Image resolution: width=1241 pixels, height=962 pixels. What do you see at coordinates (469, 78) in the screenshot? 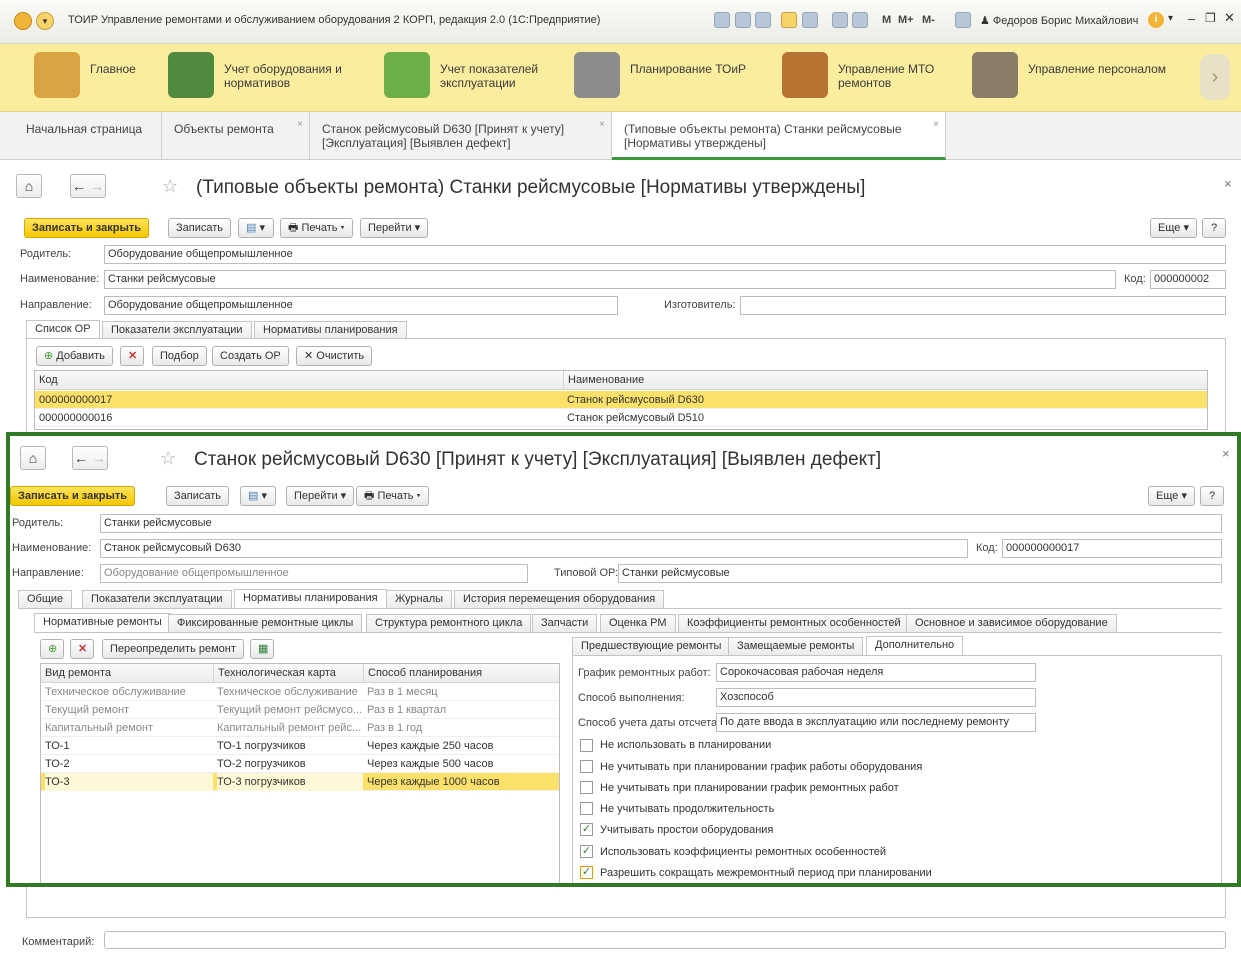
I see `section-indicators: Учет показателей эксплуатации` at bounding box center [469, 78].